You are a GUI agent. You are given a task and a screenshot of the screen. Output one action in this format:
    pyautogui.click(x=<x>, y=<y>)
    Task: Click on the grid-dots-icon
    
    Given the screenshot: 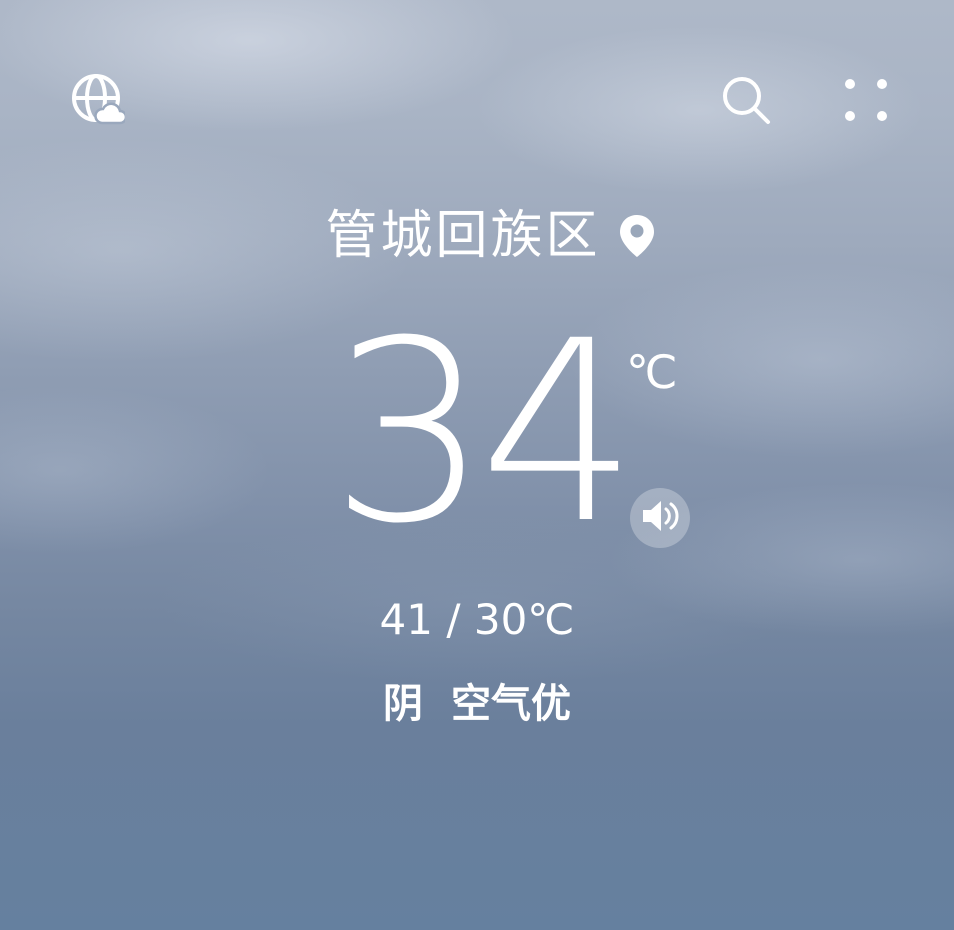 What is the action you would take?
    pyautogui.click(x=866, y=100)
    